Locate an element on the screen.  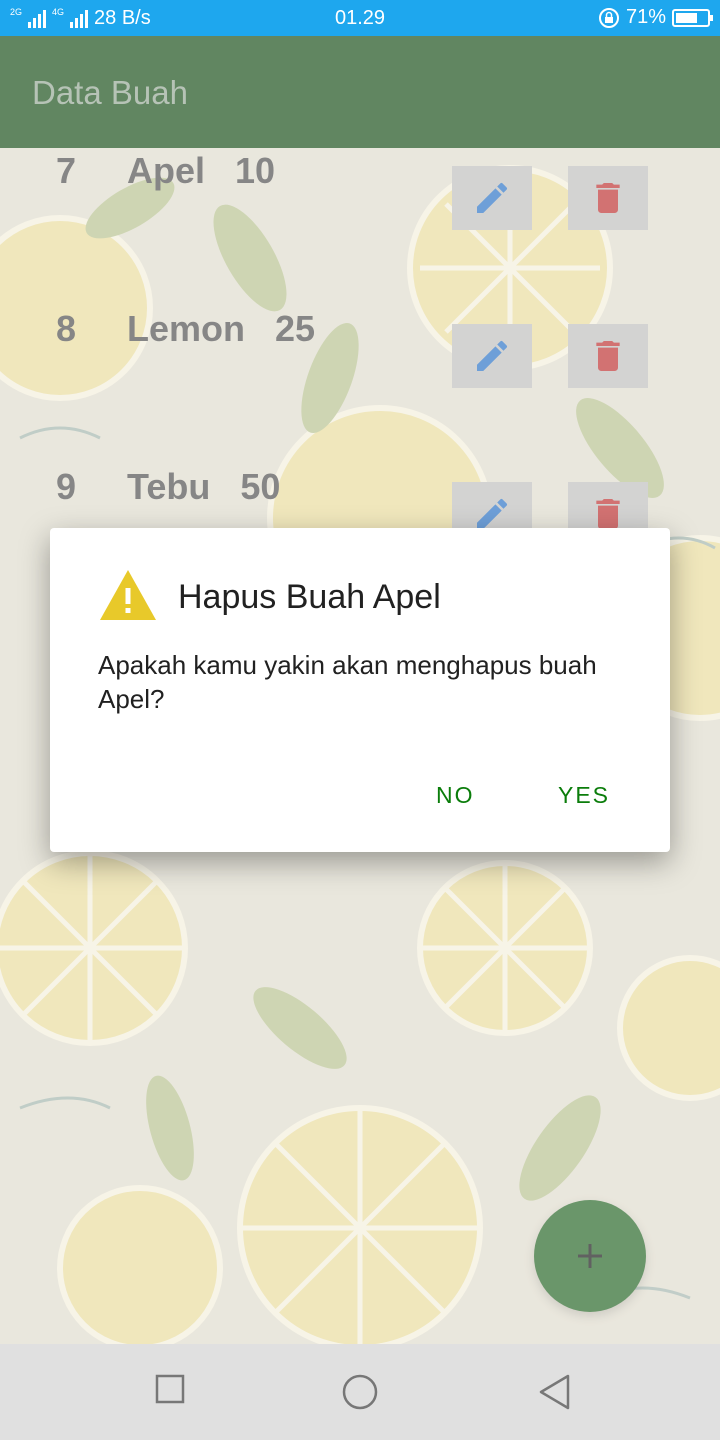
square-icon is located at coordinates (170, 1389).